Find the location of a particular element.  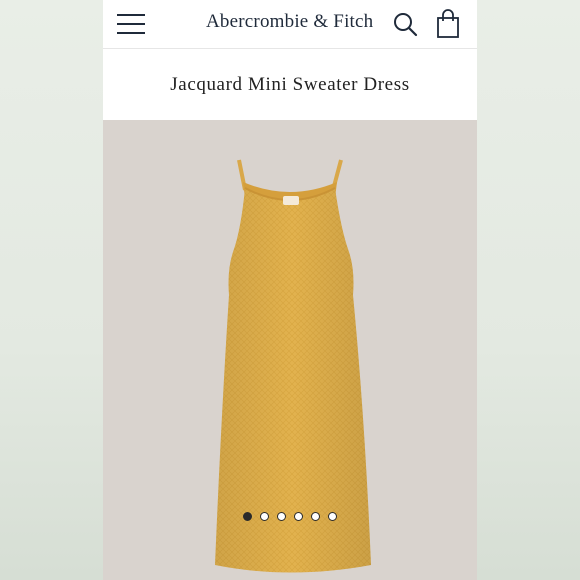

site-header: Abercrombie & Fitch is located at coordinates (290, 24).